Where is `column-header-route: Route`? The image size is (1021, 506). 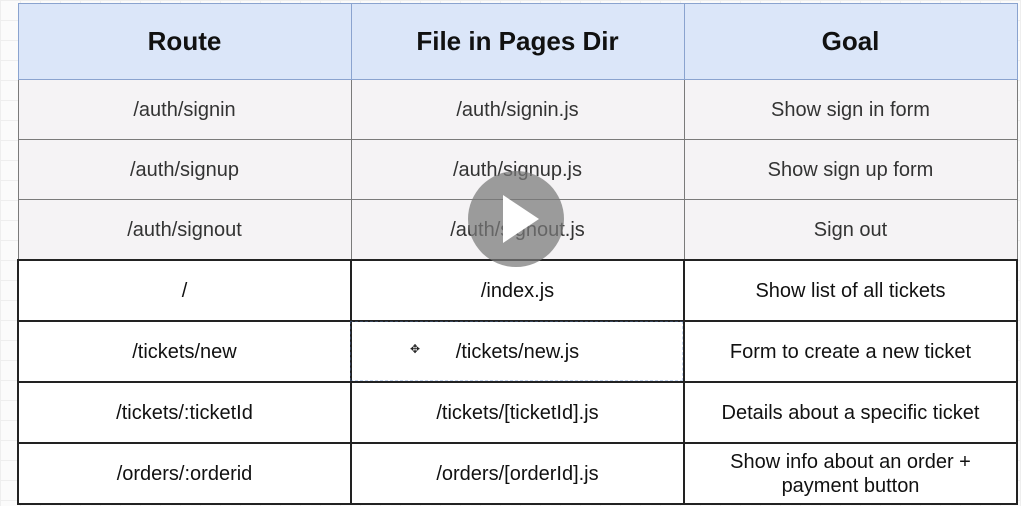 column-header-route: Route is located at coordinates (184, 41).